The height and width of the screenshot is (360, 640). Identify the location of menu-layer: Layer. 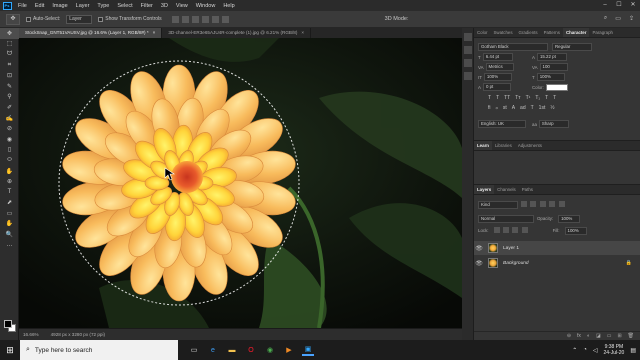
(83, 6).